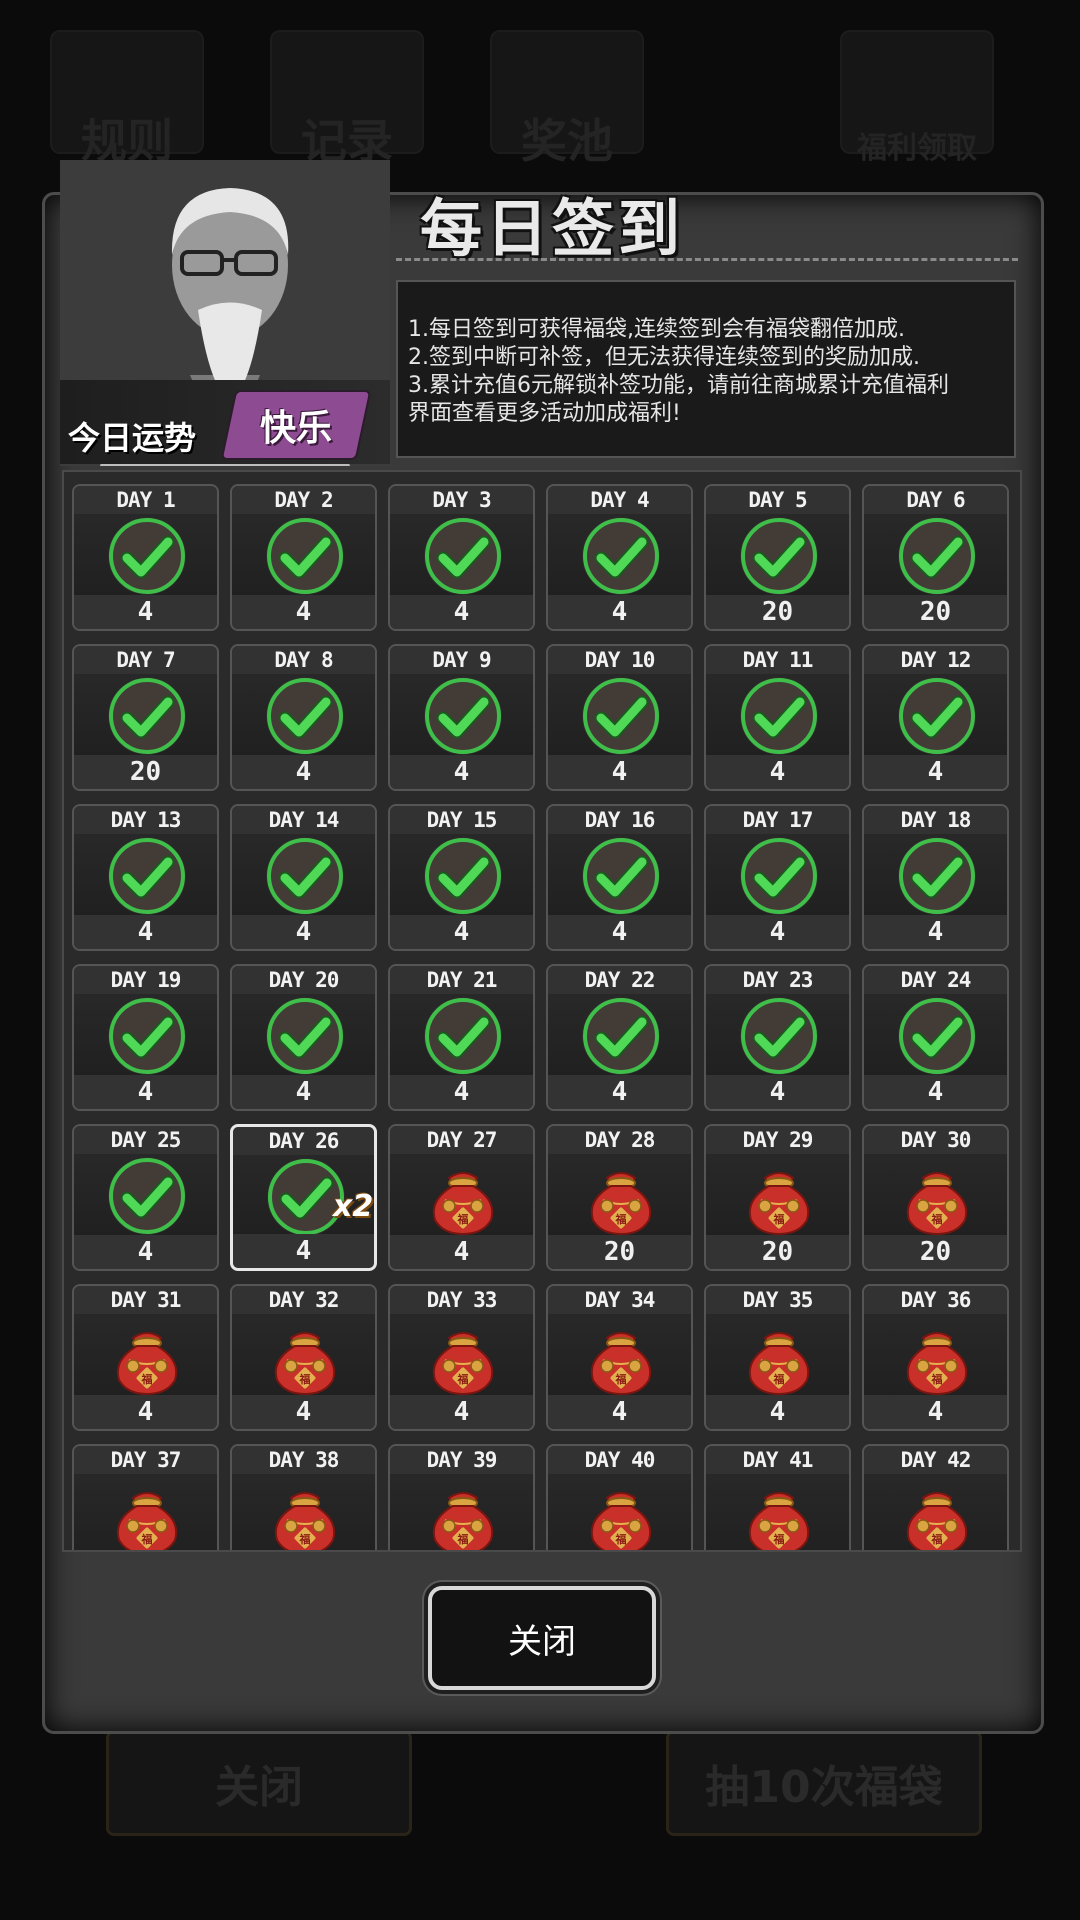 The image size is (1080, 1920). What do you see at coordinates (295, 428) in the screenshot?
I see `fortune-value: 快乐` at bounding box center [295, 428].